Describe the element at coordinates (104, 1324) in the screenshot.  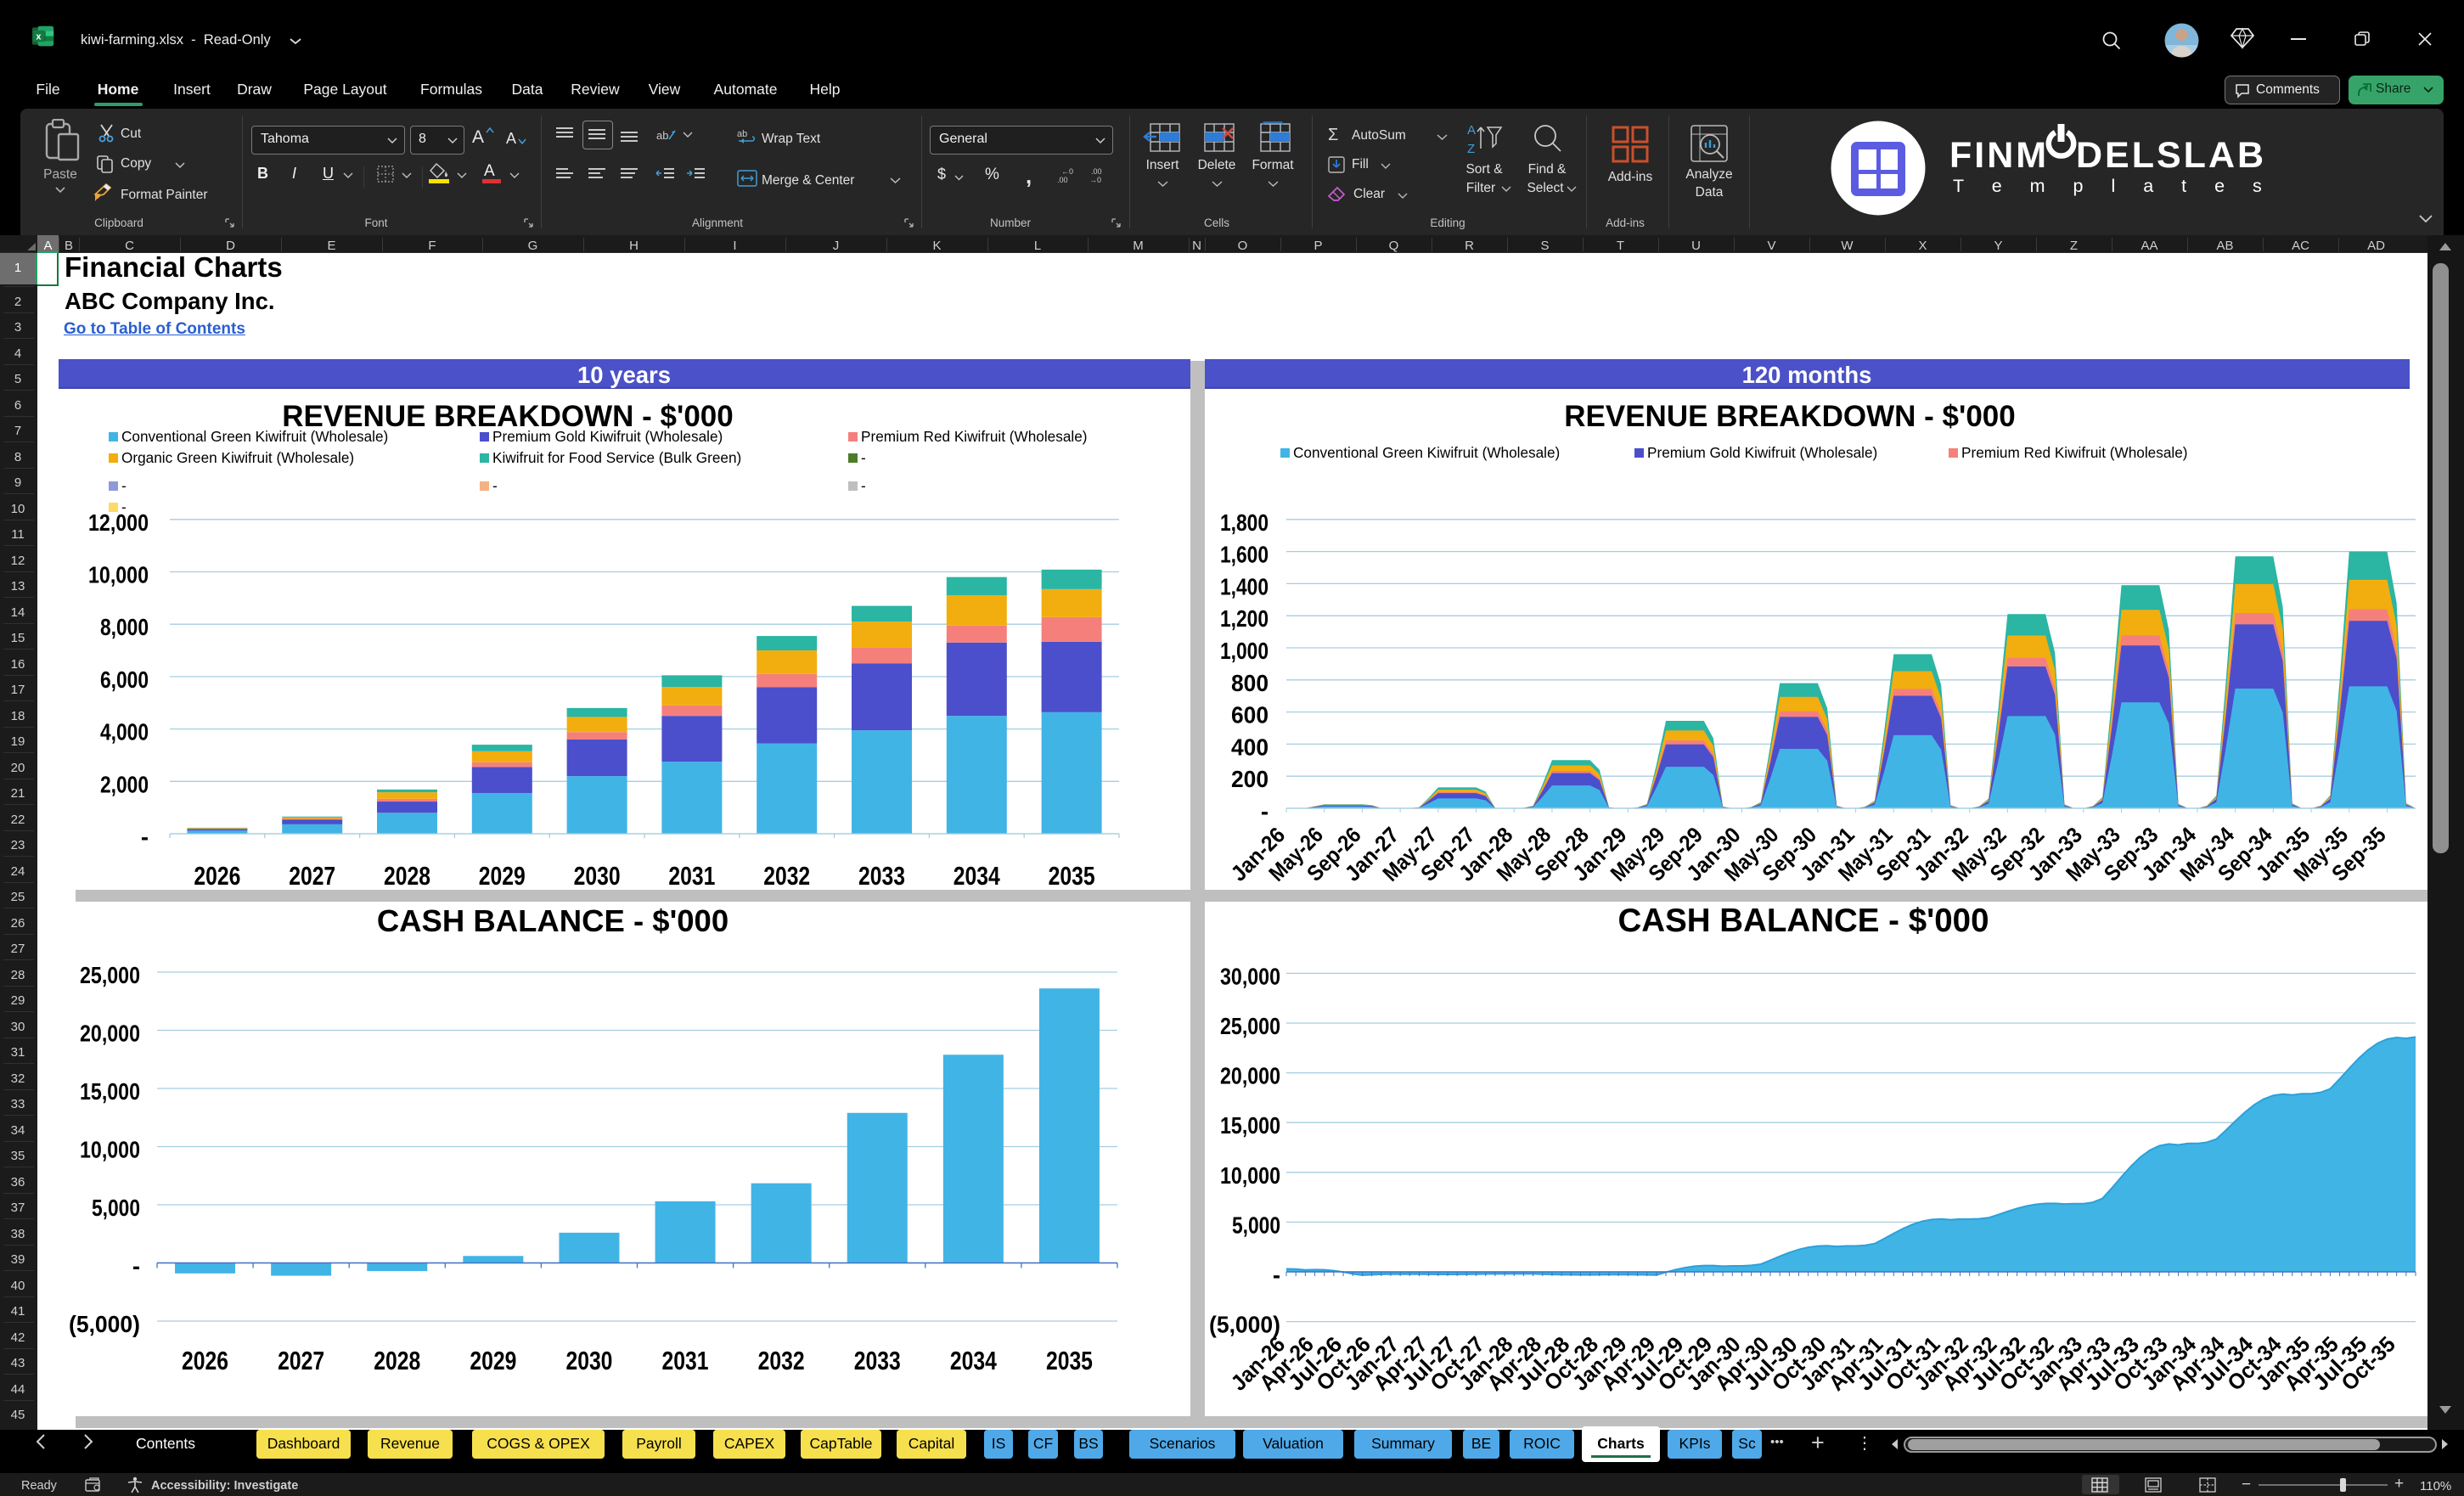
I see `svg-text: (5,000)` at that location.